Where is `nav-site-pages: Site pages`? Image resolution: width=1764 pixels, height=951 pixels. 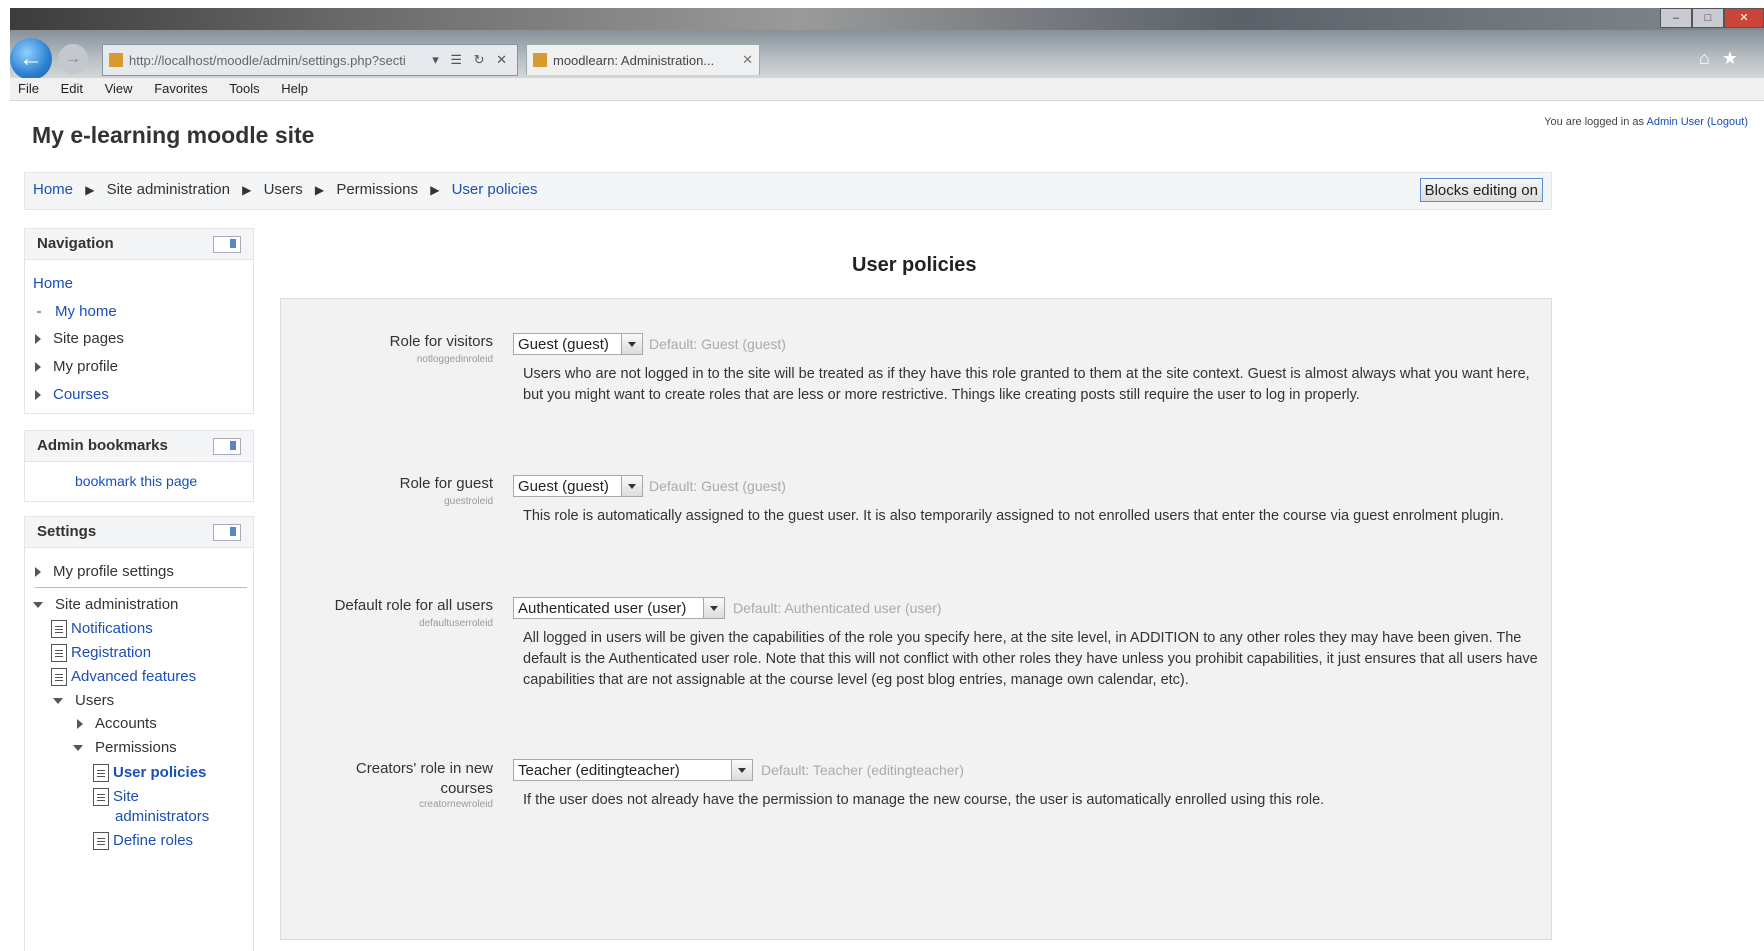
nav-site-pages: Site pages is located at coordinates (79, 338).